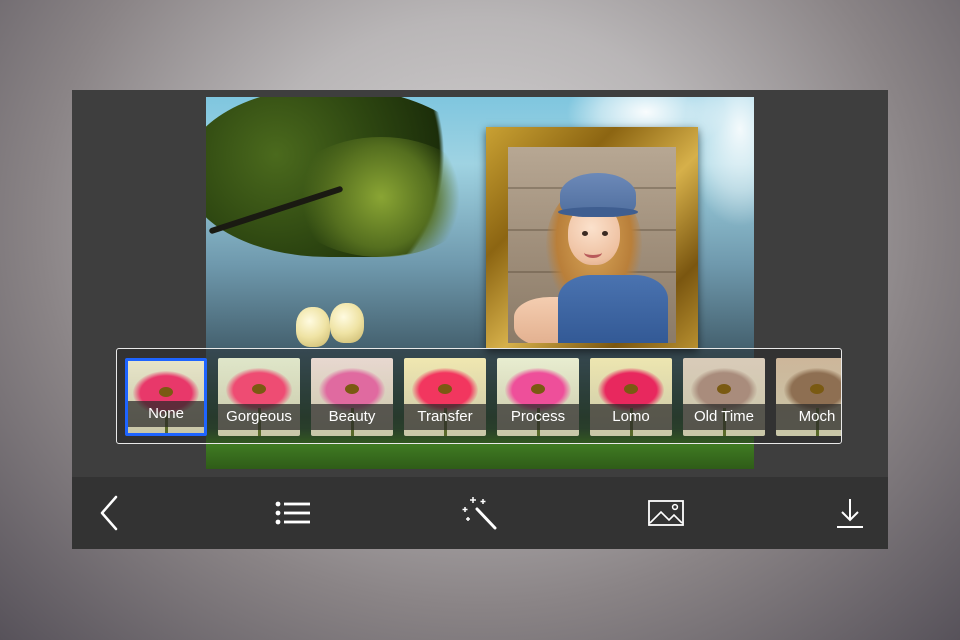 The image size is (960, 640). I want to click on magic-wand-icon, so click(479, 513).